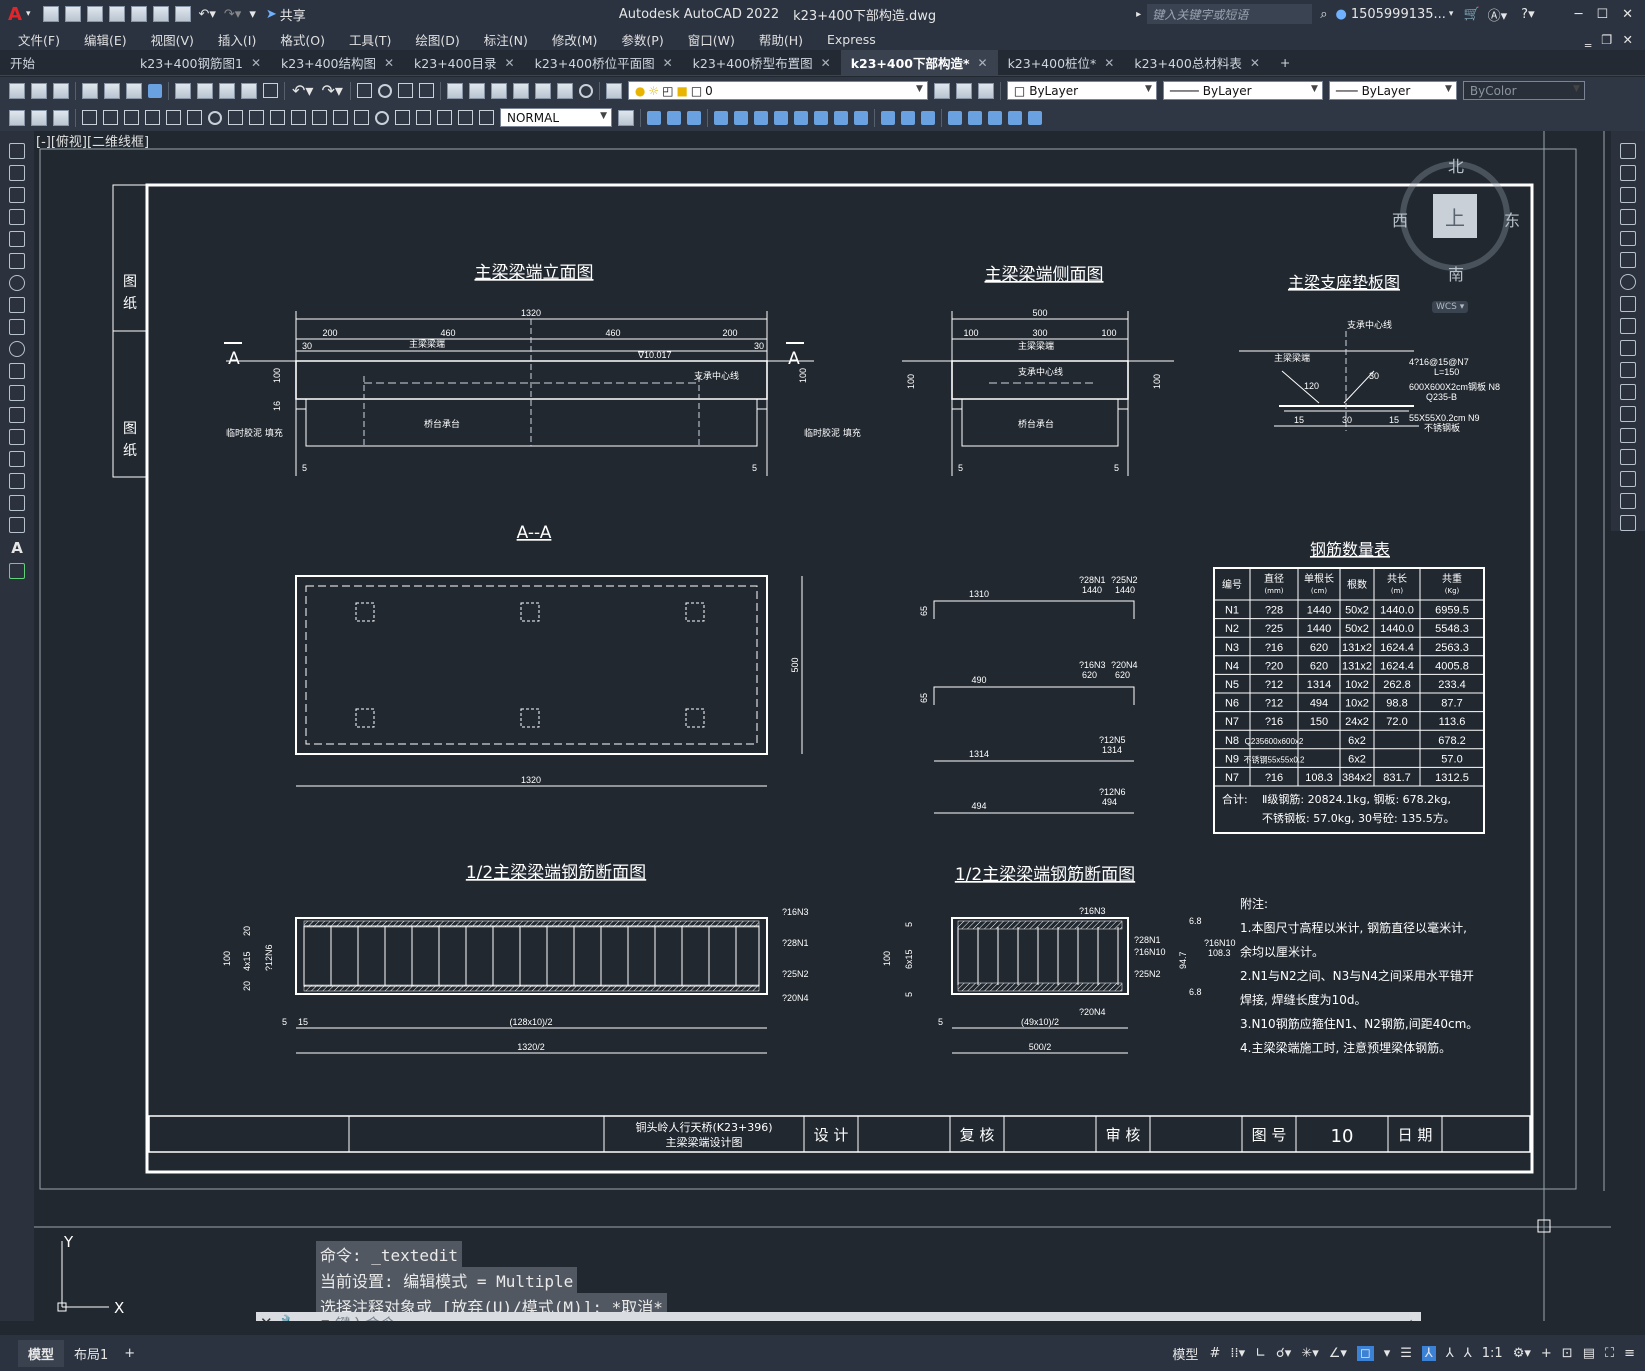 The width and height of the screenshot is (1645, 1371). I want to click on chamfer-icon, so click(1628, 457).